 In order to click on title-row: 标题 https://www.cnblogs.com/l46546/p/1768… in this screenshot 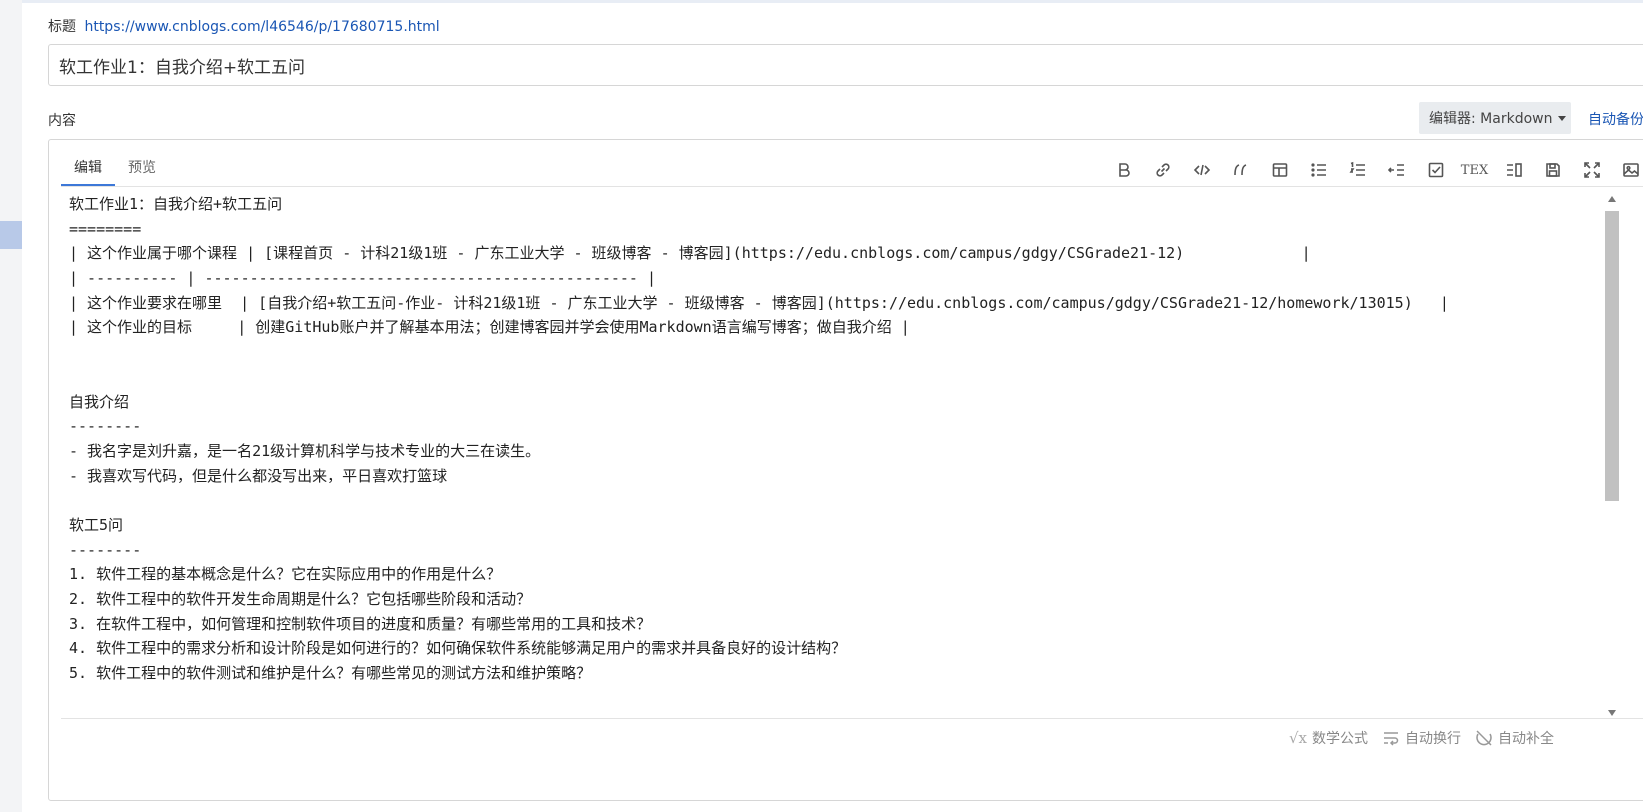, I will do `click(244, 26)`.